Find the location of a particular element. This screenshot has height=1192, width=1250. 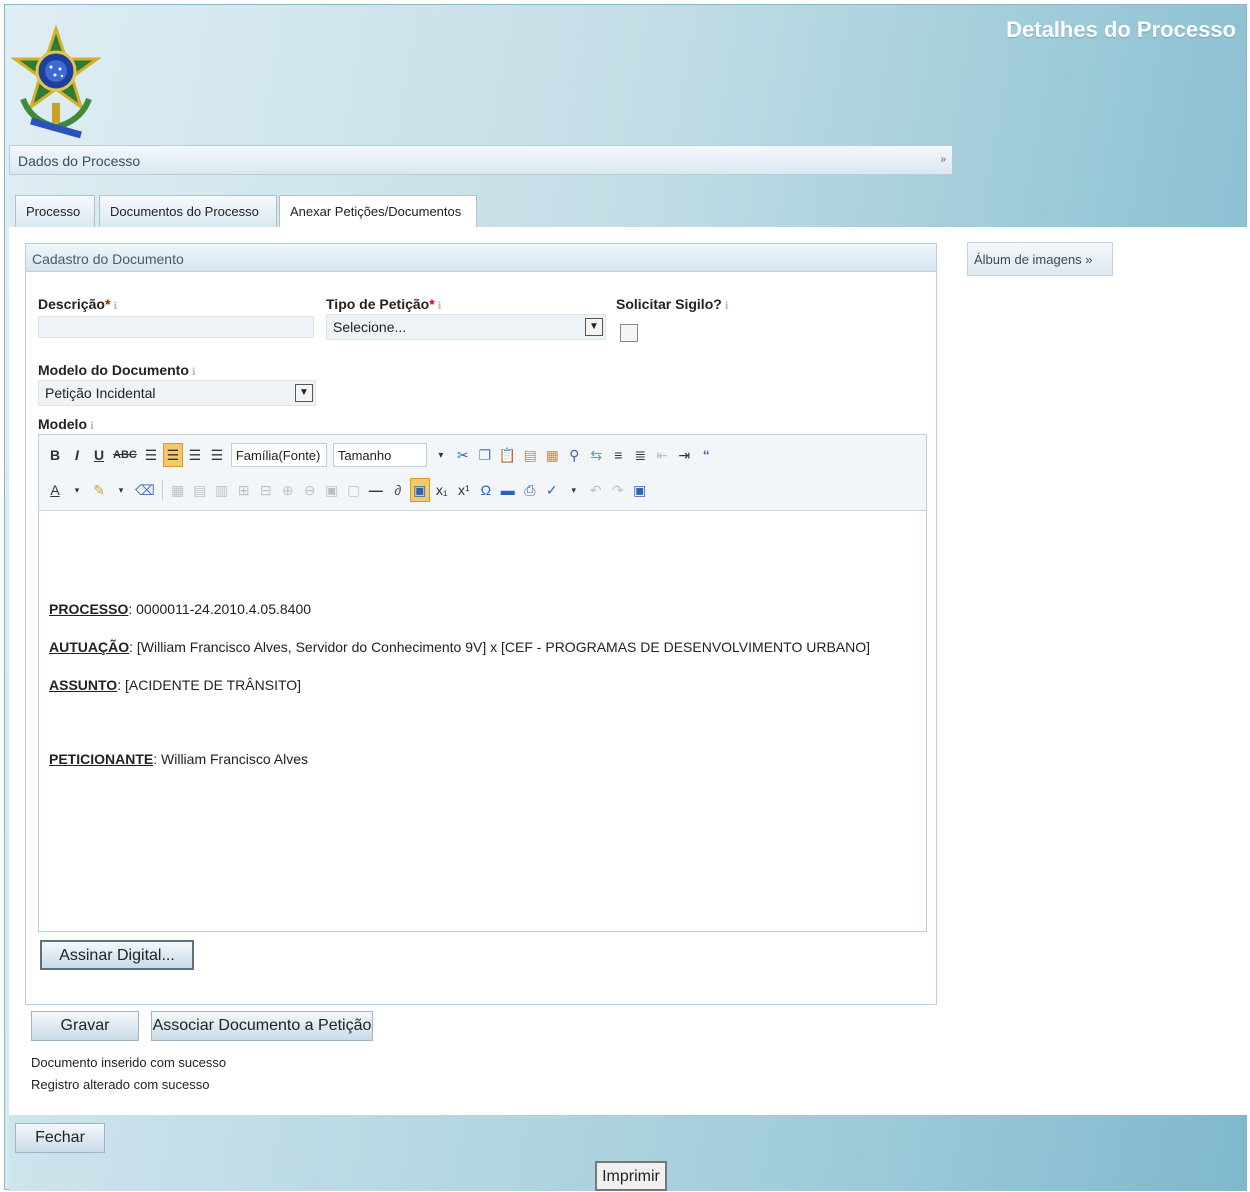

font-size-select: Tamanho is located at coordinates (379, 455).